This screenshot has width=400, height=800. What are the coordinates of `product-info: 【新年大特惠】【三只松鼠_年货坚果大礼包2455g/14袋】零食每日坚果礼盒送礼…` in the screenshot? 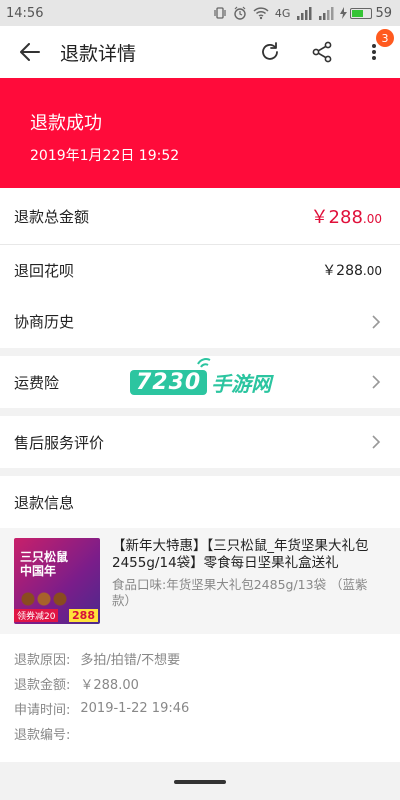 It's located at (249, 581).